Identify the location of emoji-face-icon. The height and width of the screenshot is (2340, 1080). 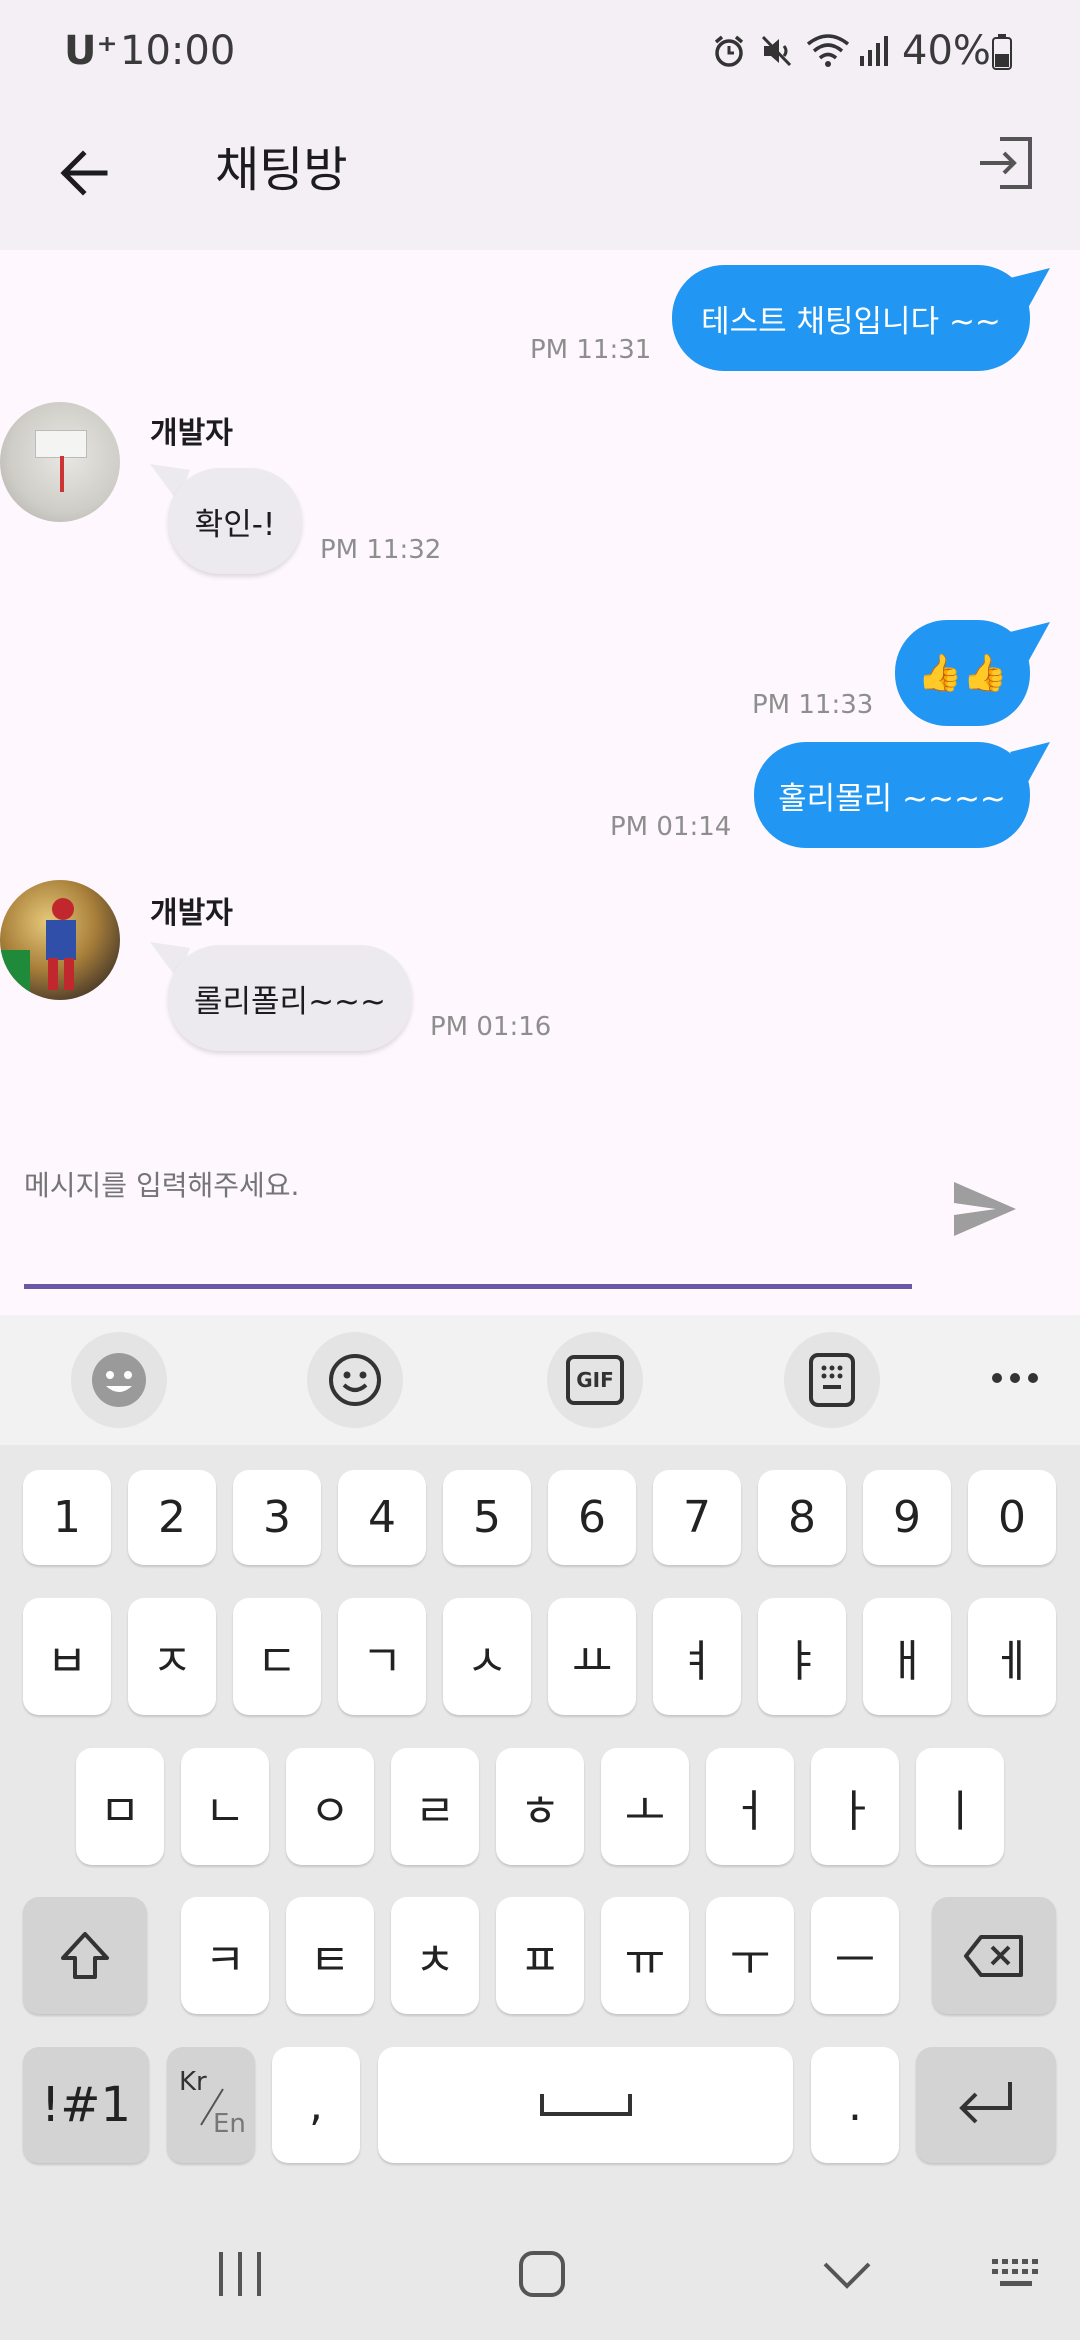
(355, 1380).